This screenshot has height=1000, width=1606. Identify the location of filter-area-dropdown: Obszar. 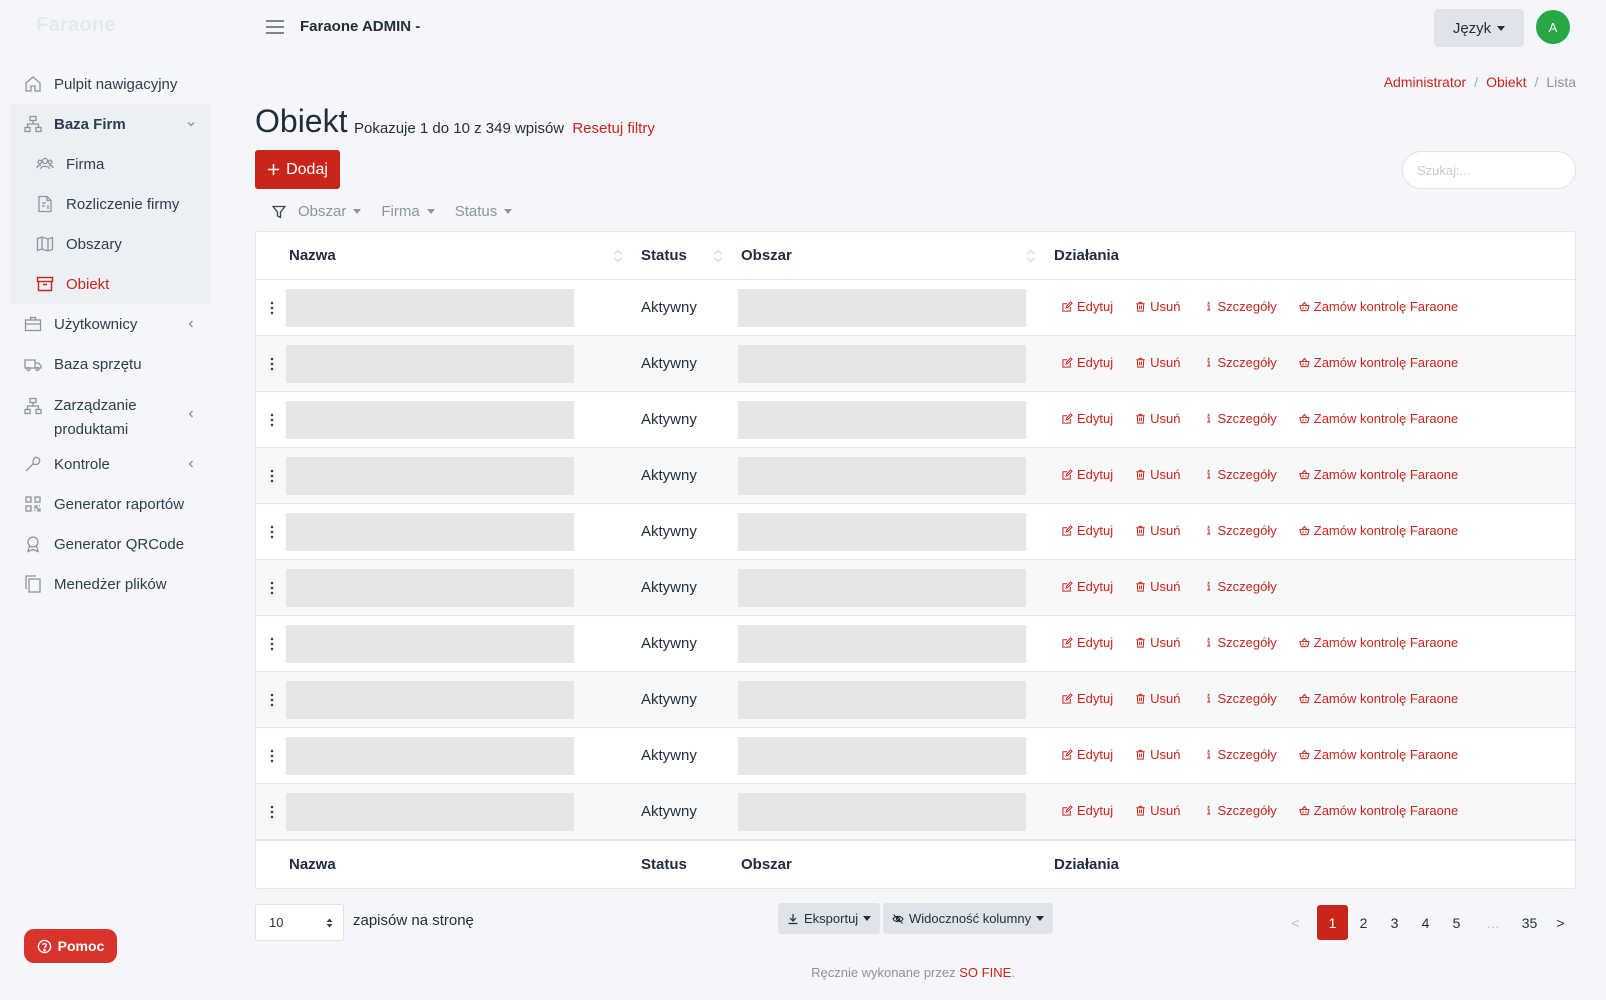
(330, 211).